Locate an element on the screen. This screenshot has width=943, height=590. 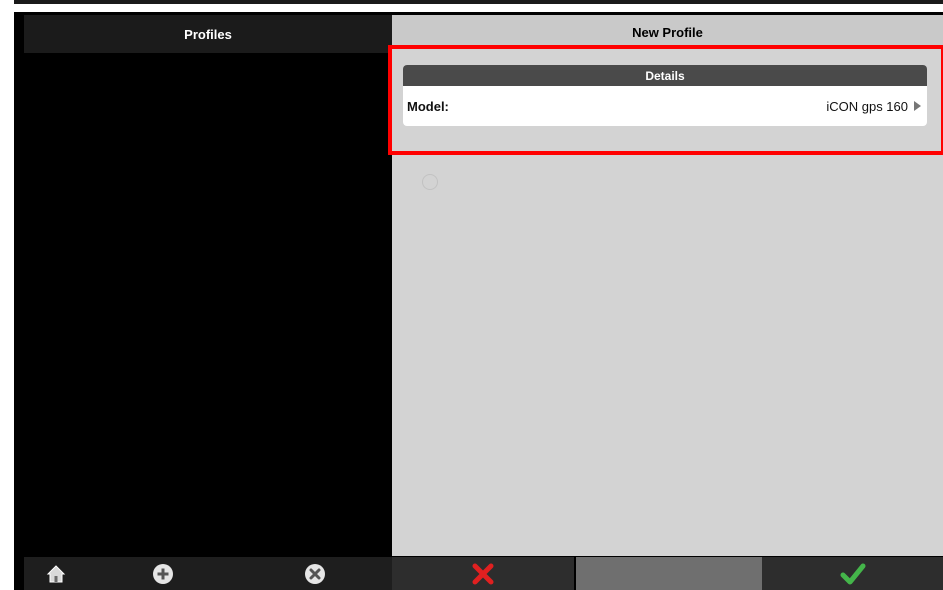
plus-circle-icon is located at coordinates (163, 573).